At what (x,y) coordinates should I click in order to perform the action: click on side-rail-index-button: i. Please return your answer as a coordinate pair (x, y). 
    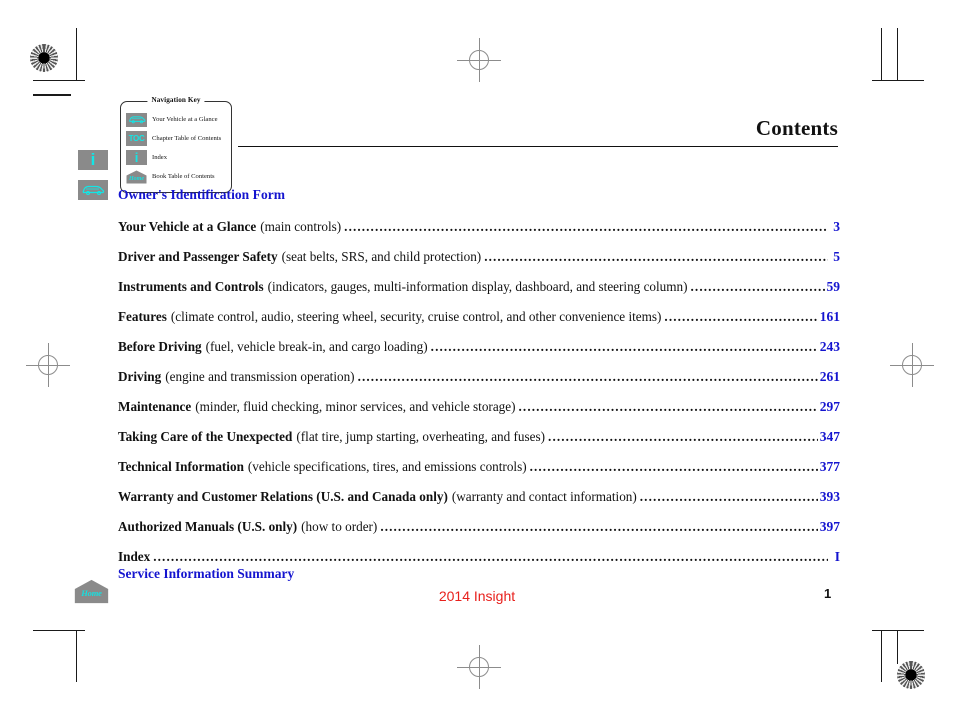
    Looking at the image, I should click on (93, 160).